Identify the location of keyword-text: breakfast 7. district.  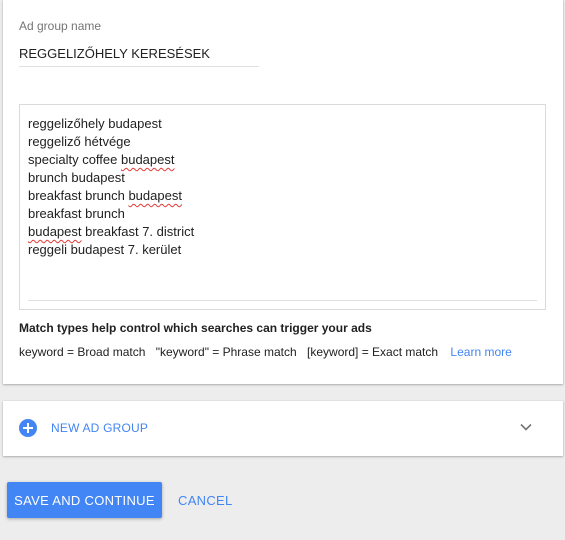
(138, 231).